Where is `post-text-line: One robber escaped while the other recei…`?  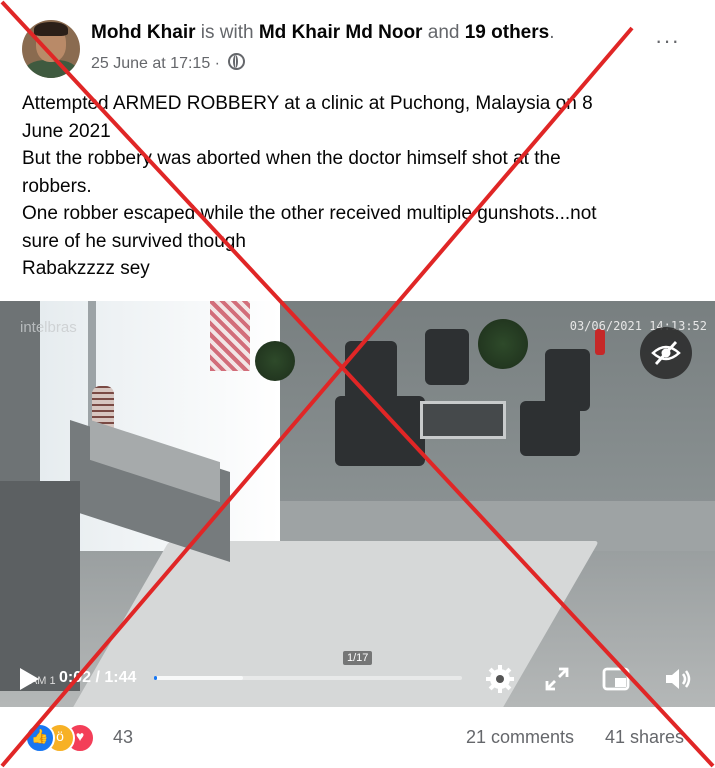
post-text-line: One robber escaped while the other recei… is located at coordinates (309, 213).